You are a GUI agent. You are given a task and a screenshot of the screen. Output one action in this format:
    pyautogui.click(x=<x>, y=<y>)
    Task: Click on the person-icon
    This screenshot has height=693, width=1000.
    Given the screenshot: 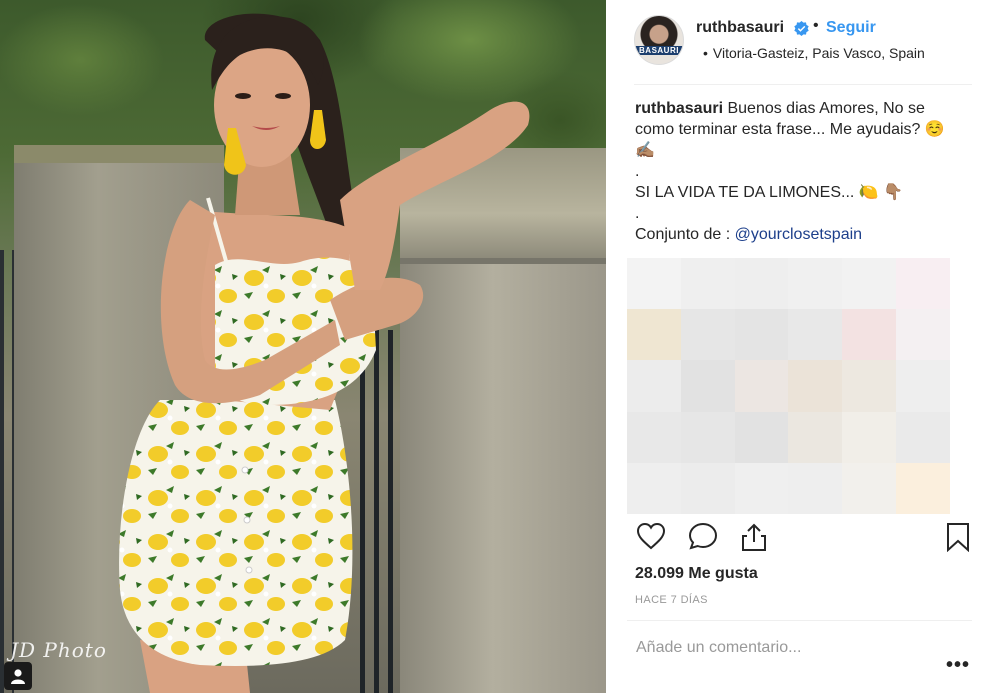 What is the action you would take?
    pyautogui.click(x=18, y=676)
    